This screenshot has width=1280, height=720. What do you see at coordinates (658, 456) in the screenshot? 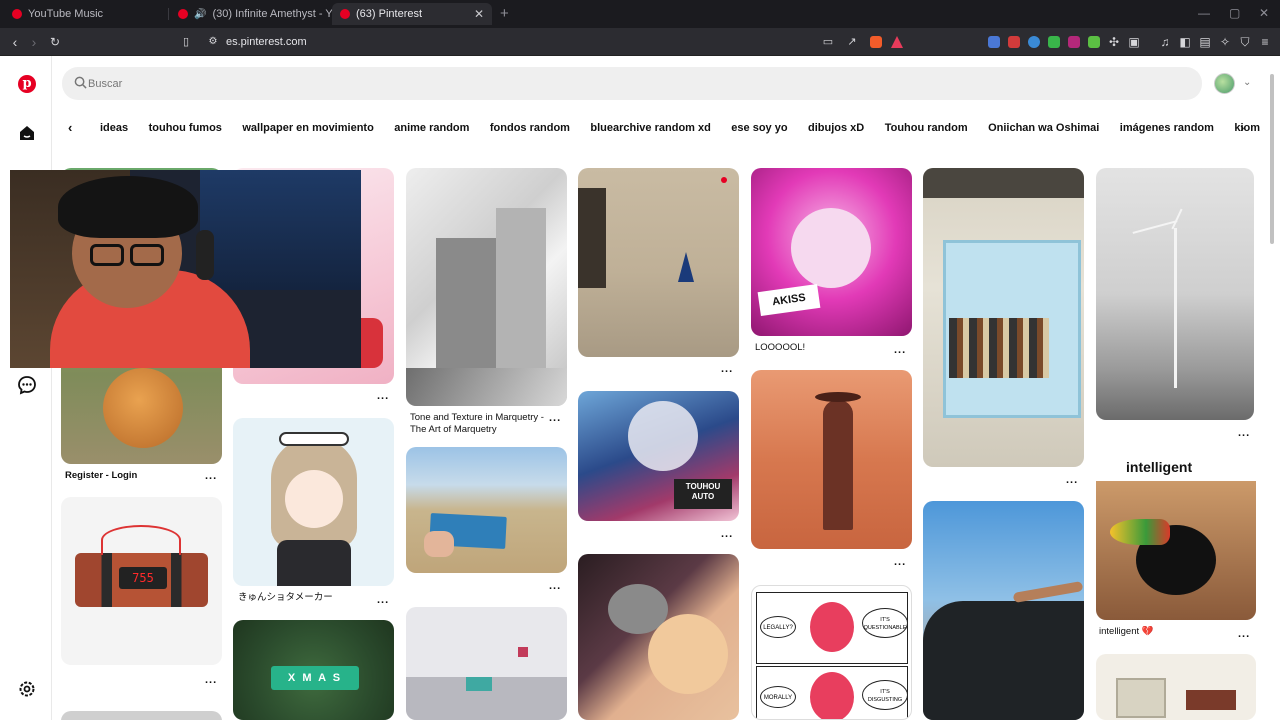
I see `pin-touhou-gta: TOUHOU AUTO` at bounding box center [658, 456].